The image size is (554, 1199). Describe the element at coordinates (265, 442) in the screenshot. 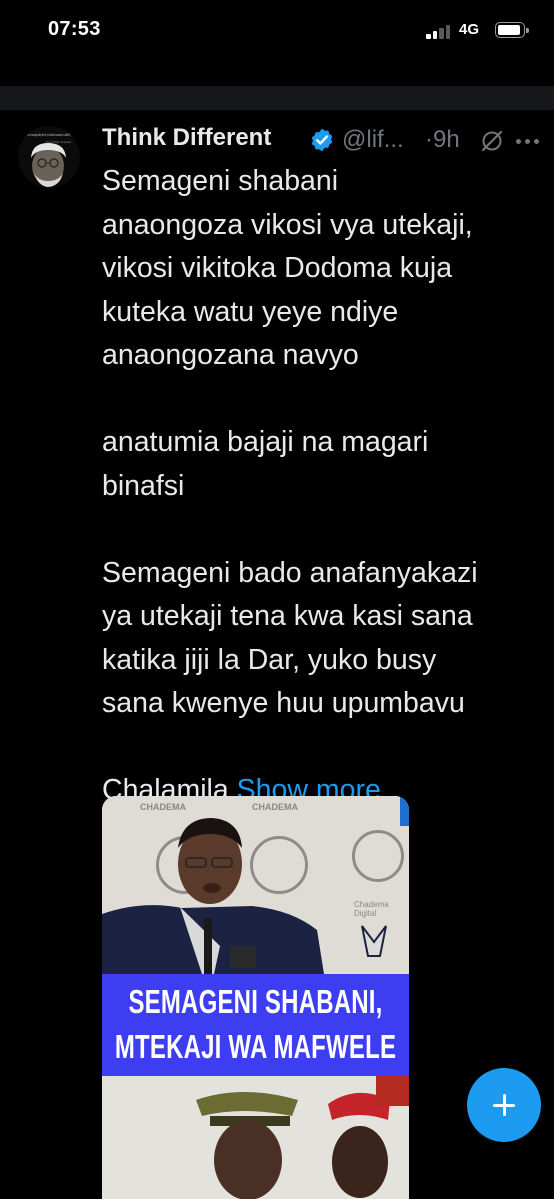

I see `tweet-line: anatumia bajaji na magari` at that location.